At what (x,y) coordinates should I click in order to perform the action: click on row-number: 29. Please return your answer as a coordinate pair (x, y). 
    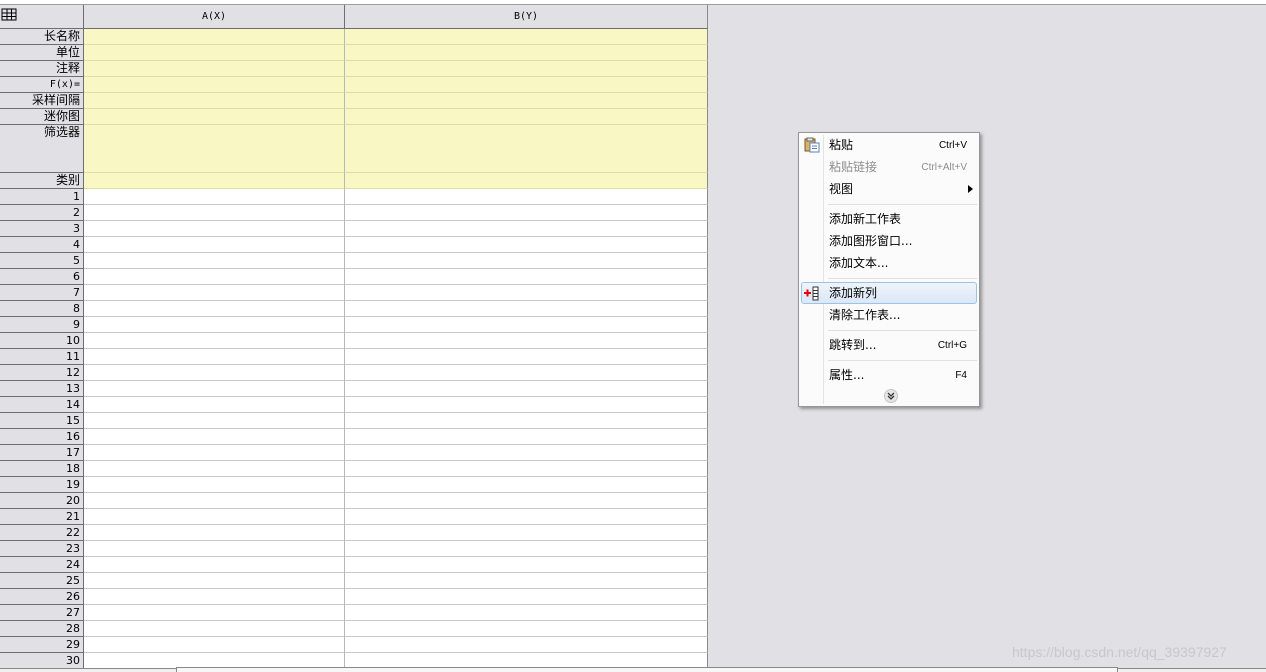
    Looking at the image, I should click on (42, 645).